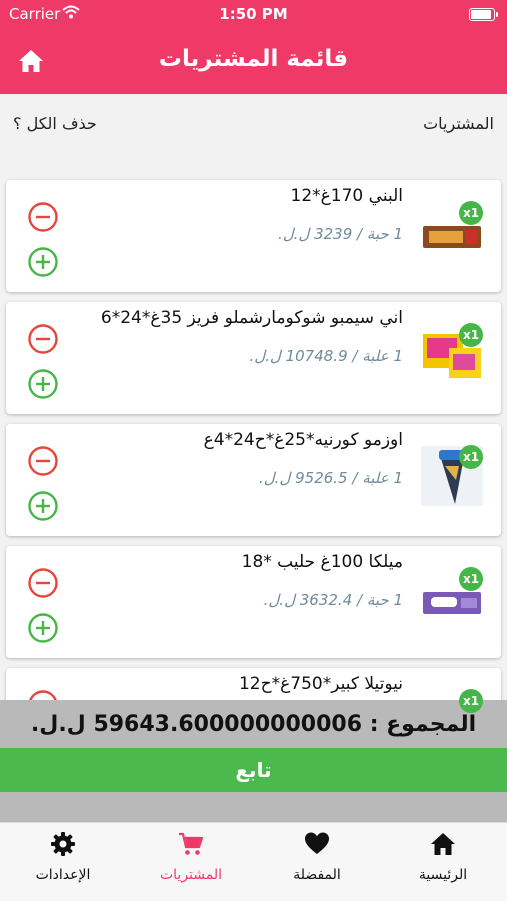 The width and height of the screenshot is (507, 901). Describe the element at coordinates (458, 123) in the screenshot. I see `purchases-label: المشتريات` at that location.